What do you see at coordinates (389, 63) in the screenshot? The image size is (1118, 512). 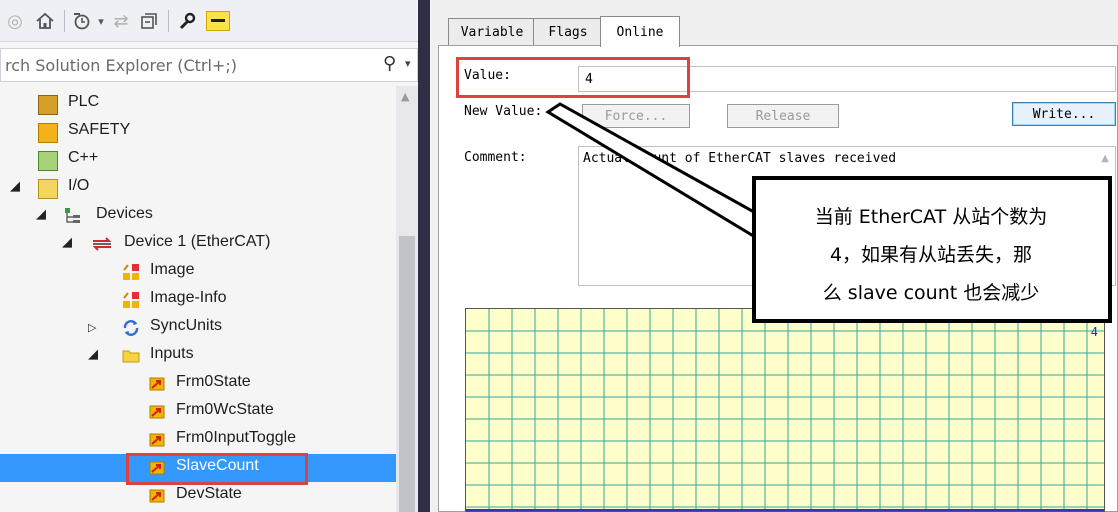 I see `search-icon: ⚲` at bounding box center [389, 63].